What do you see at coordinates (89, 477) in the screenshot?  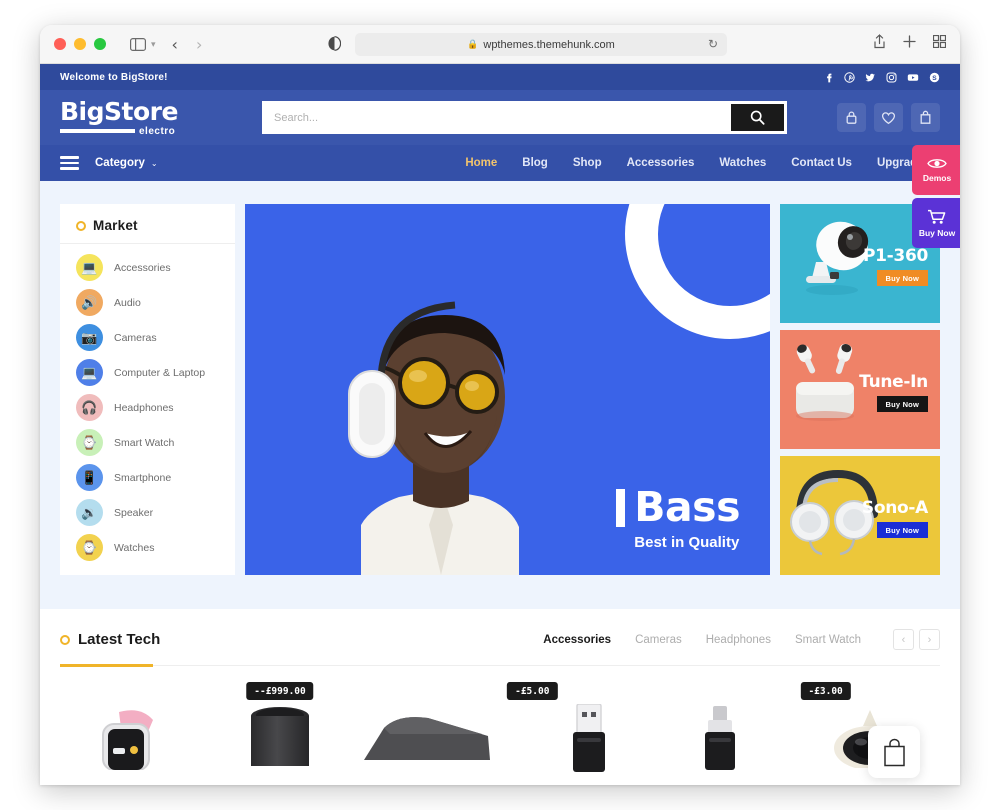 I see `smartphone-icon: 📱` at bounding box center [89, 477].